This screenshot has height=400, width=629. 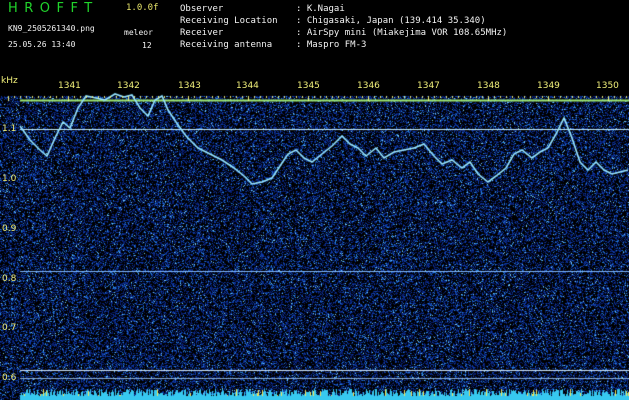 I want to click on x-tick-1343: 1343, so click(x=189, y=86).